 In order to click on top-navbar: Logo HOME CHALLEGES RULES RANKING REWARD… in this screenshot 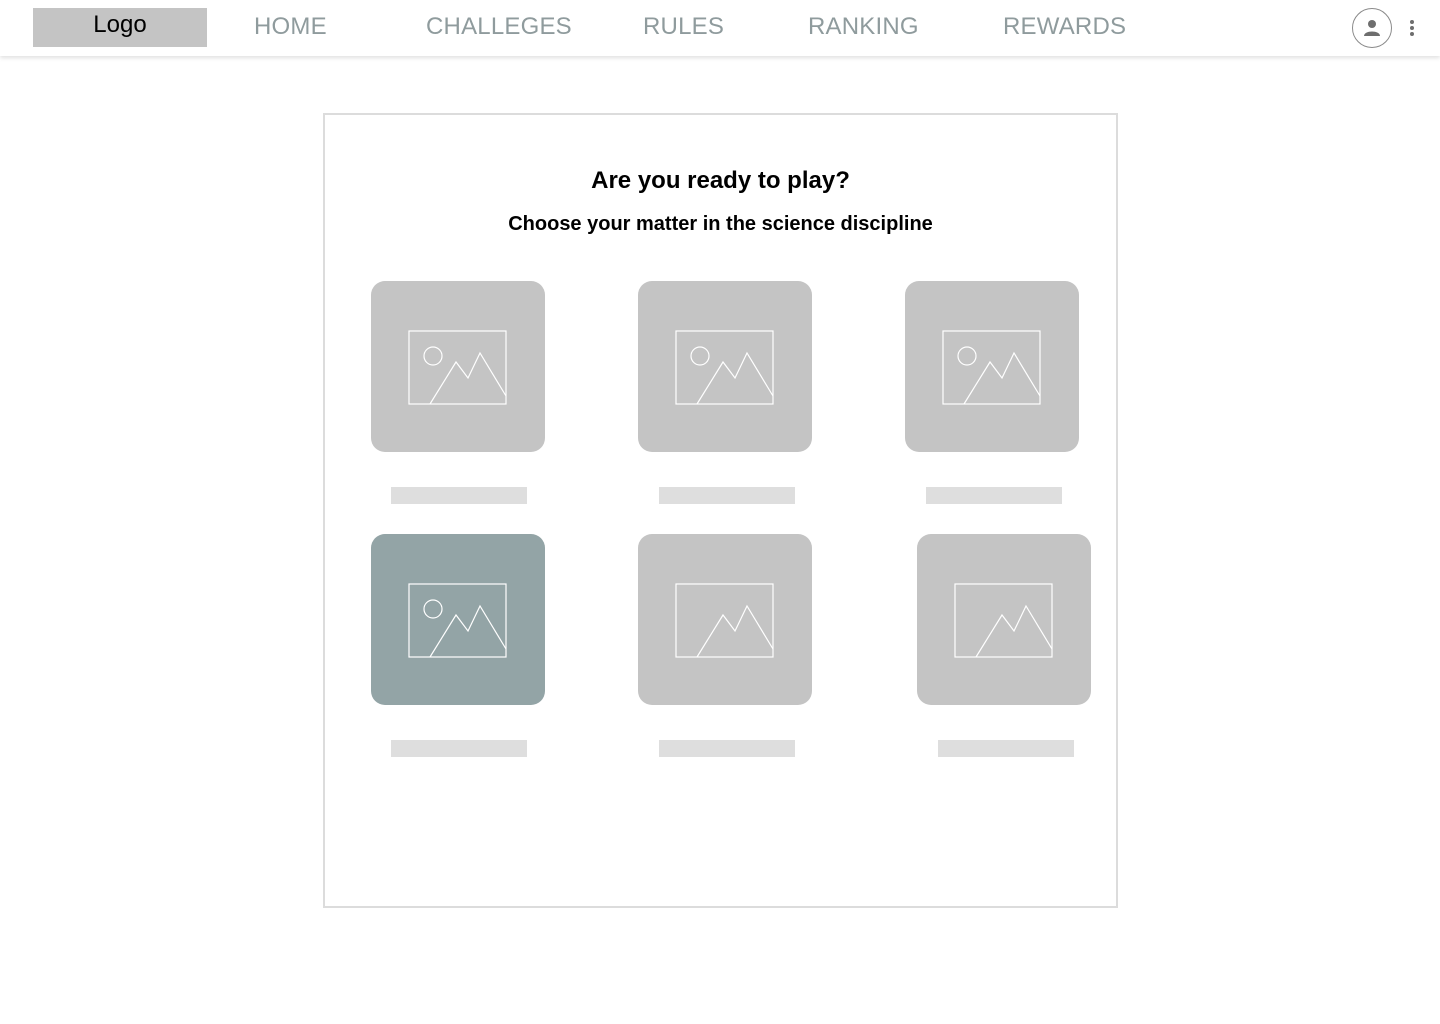, I will do `click(720, 28)`.